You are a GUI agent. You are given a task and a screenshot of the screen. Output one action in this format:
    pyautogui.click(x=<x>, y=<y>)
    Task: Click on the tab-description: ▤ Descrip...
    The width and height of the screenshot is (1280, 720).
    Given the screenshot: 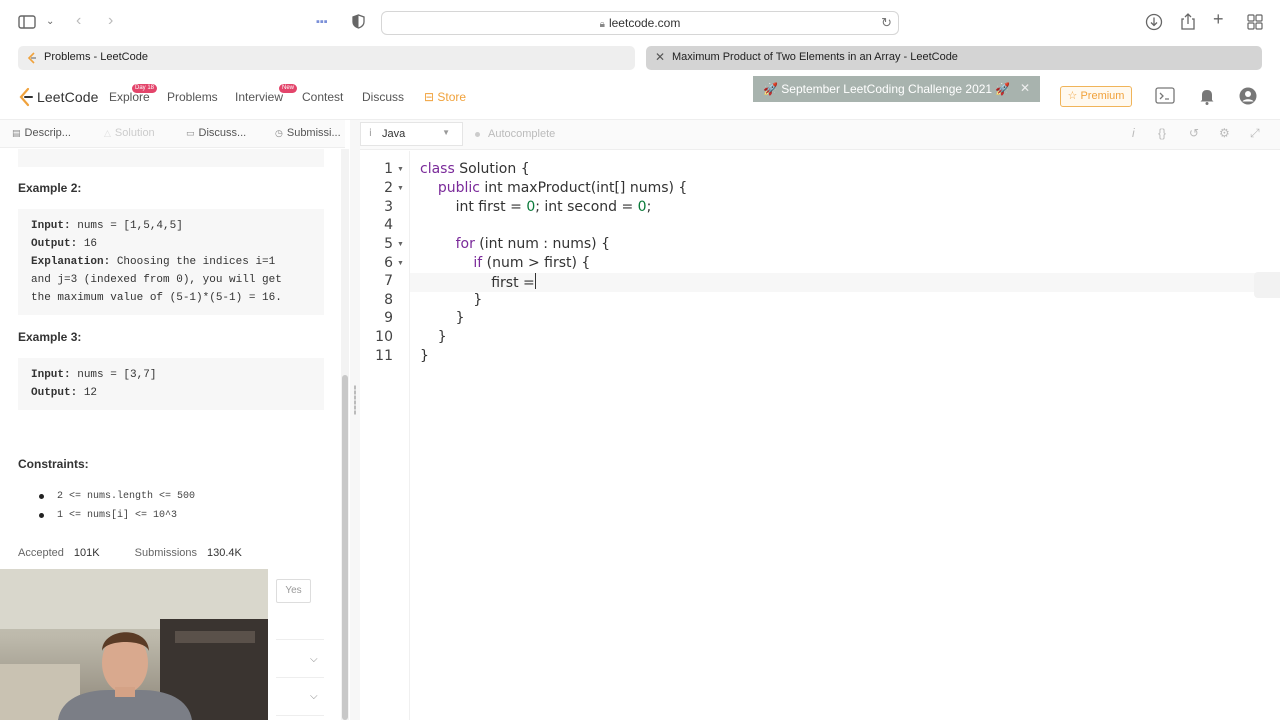 What is the action you would take?
    pyautogui.click(x=41, y=133)
    